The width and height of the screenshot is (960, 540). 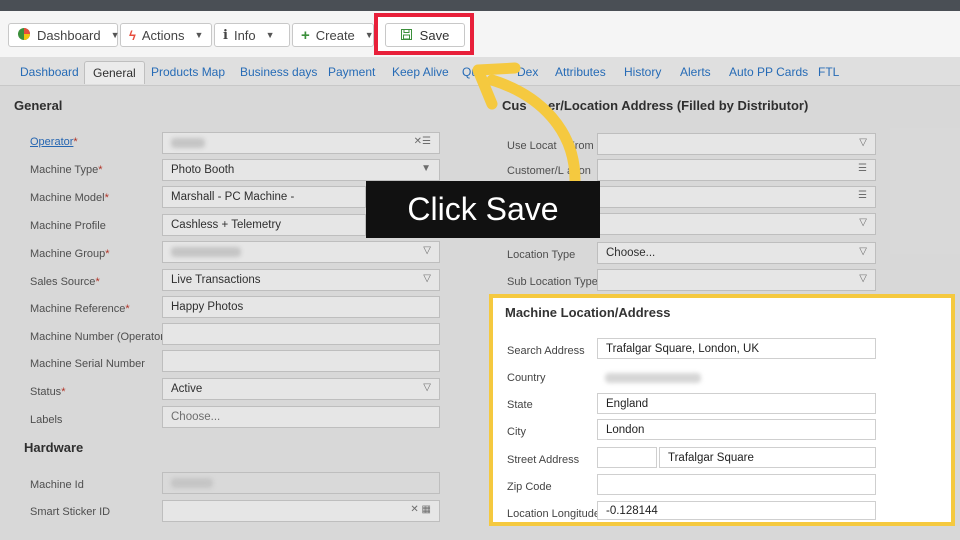 What do you see at coordinates (736, 253) in the screenshot?
I see `location-type-select: Choose... ▽` at bounding box center [736, 253].